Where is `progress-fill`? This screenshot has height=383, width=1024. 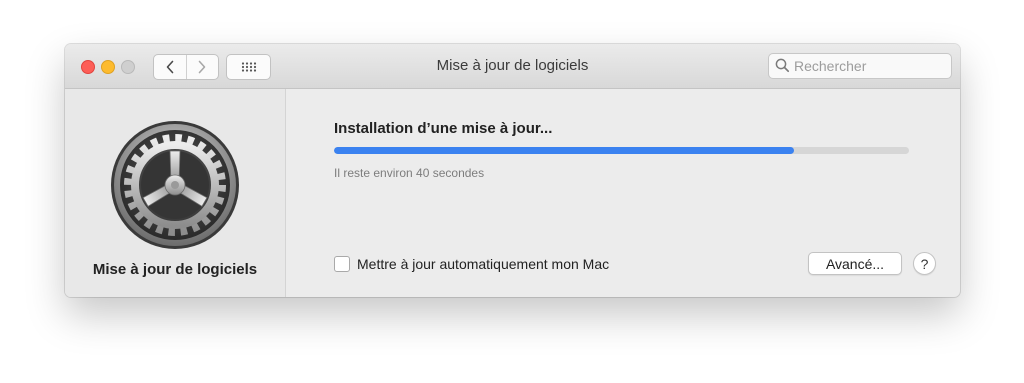
progress-fill is located at coordinates (564, 150).